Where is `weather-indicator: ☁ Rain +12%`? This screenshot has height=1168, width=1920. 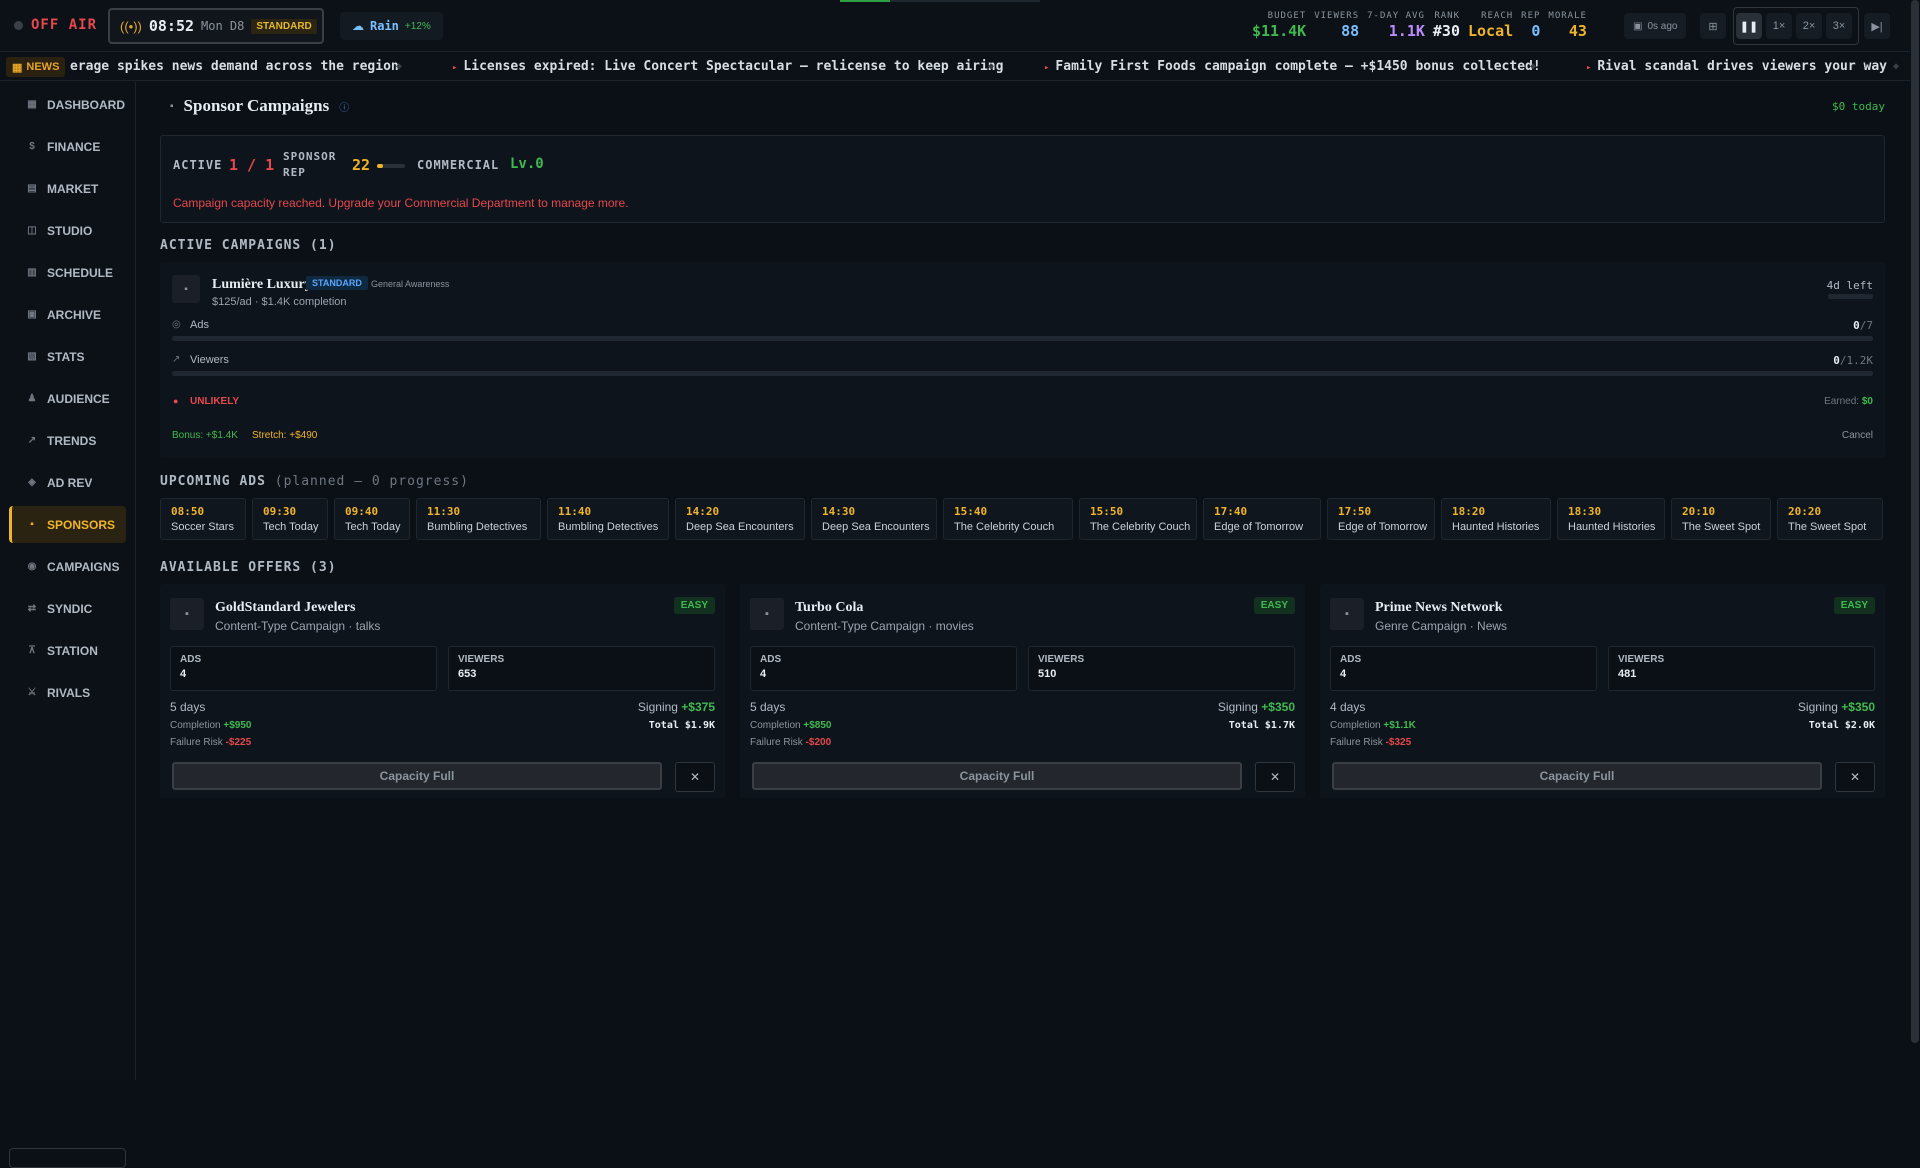 weather-indicator: ☁ Rain +12% is located at coordinates (391, 26).